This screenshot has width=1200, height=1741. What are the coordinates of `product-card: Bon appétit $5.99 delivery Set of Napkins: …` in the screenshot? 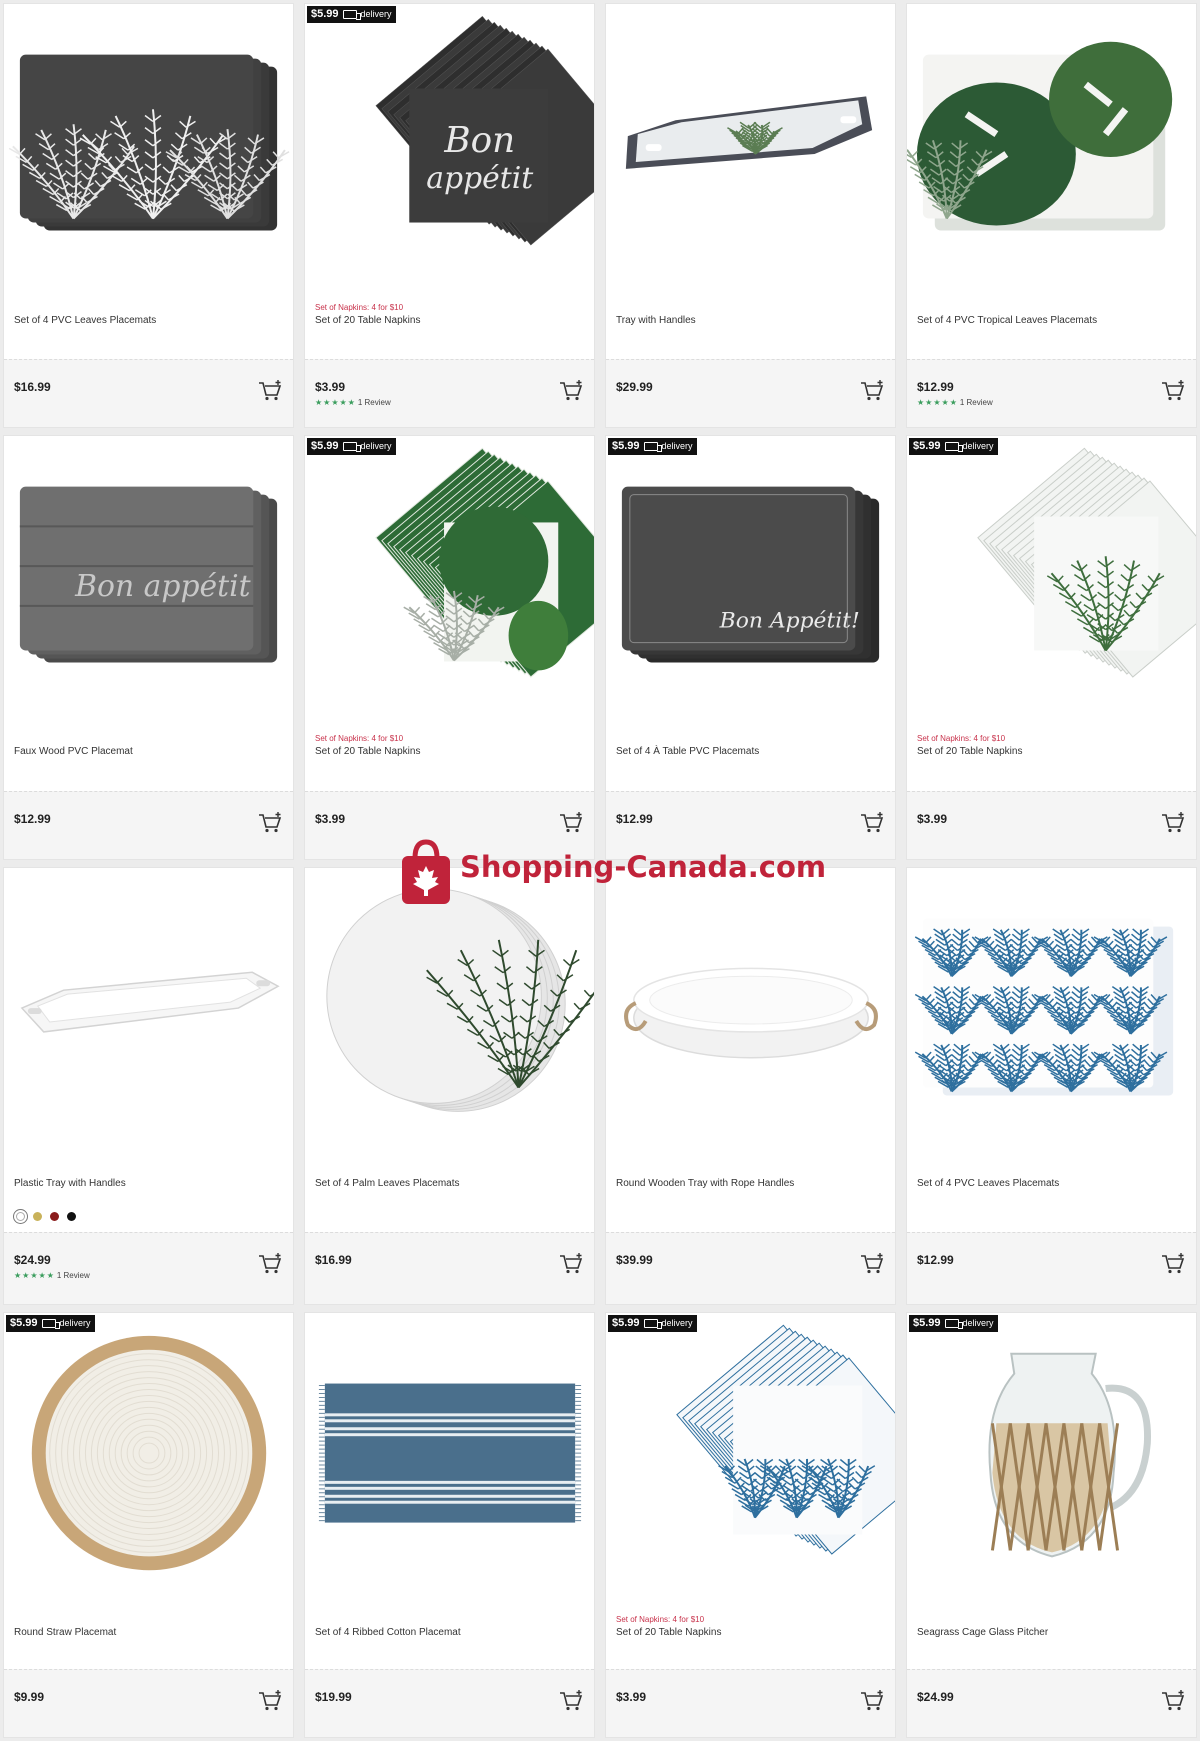 It's located at (449, 215).